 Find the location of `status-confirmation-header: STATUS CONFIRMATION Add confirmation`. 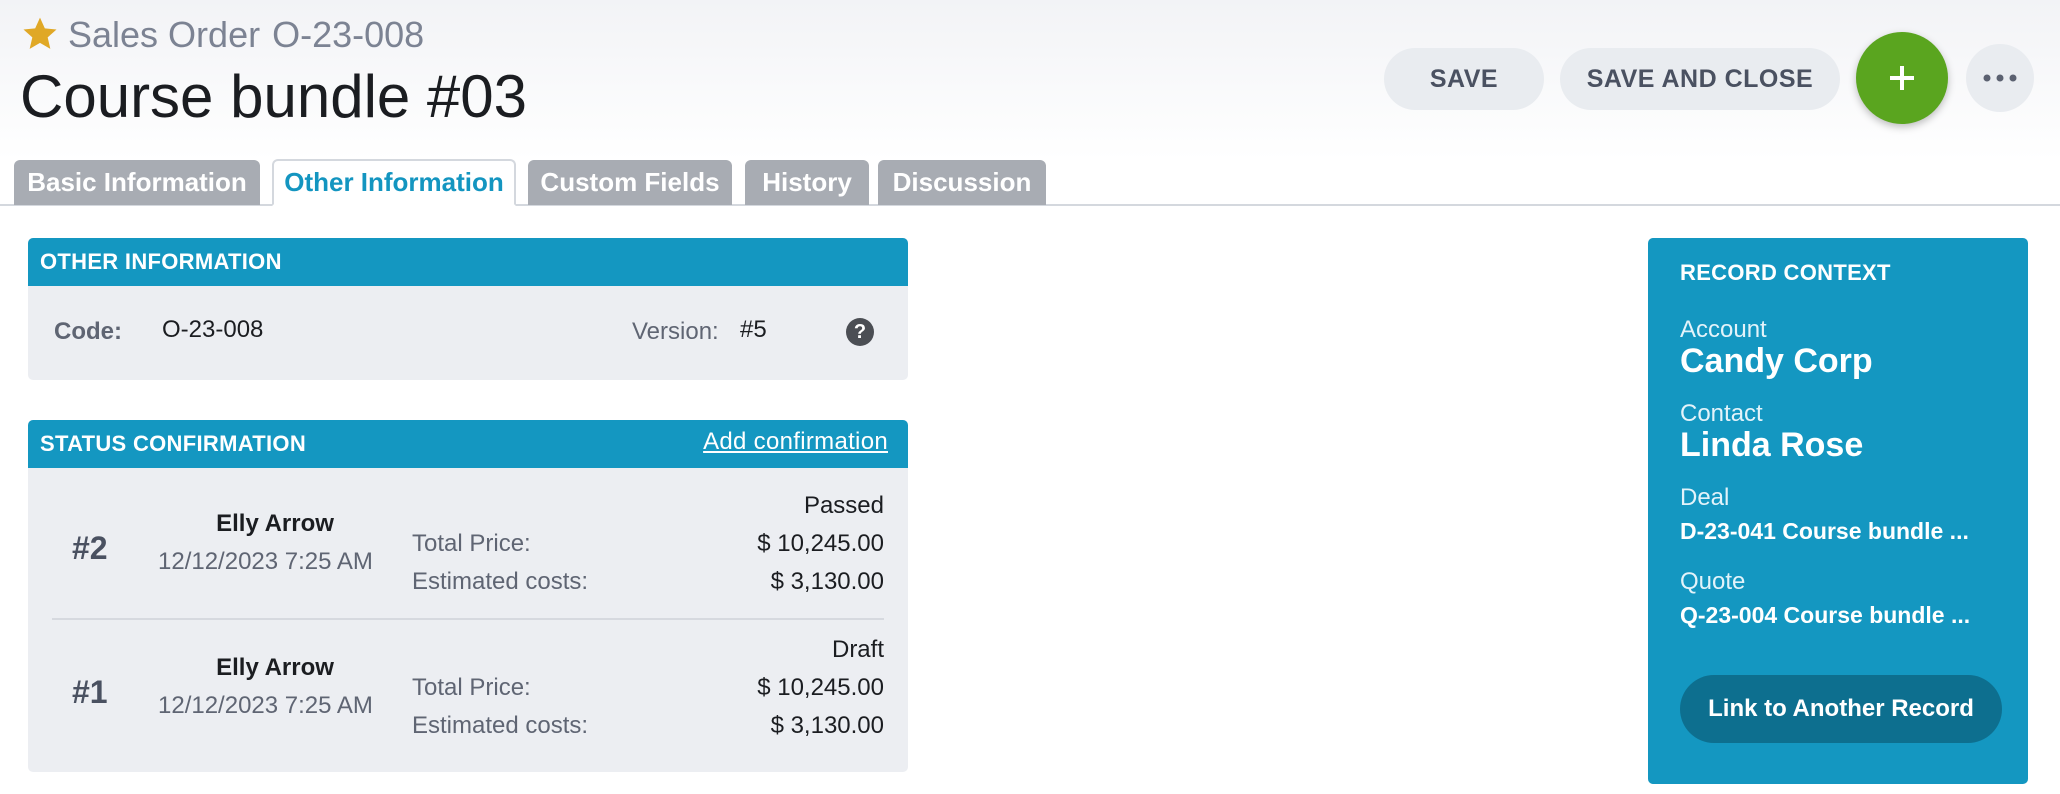

status-confirmation-header: STATUS CONFIRMATION Add confirmation is located at coordinates (468, 444).